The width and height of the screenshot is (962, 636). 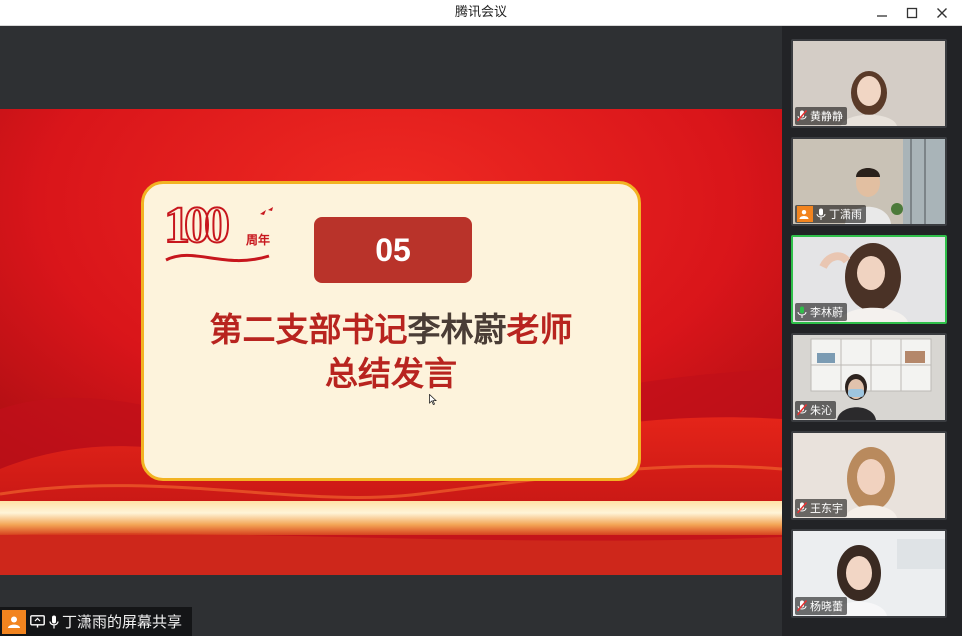 I want to click on minimize-icon, so click(x=882, y=15).